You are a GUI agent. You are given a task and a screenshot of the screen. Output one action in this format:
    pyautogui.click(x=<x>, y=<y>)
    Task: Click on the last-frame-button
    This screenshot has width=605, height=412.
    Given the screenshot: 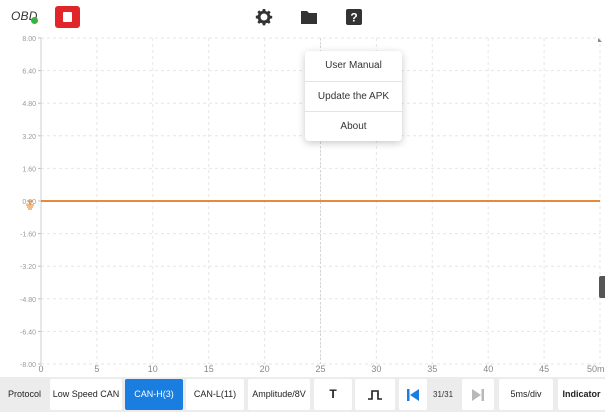 What is the action you would take?
    pyautogui.click(x=478, y=394)
    